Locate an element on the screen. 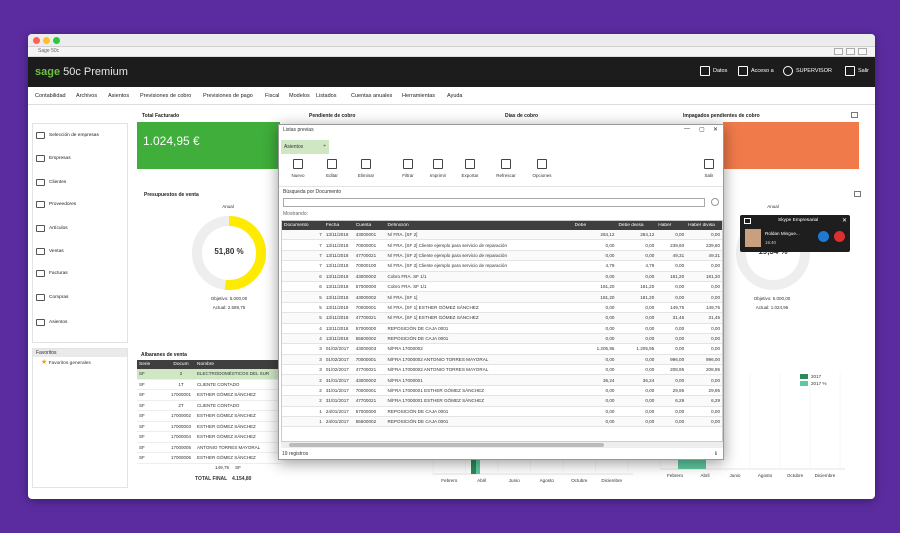  table-cell: 0,00 is located at coordinates (680, 297).